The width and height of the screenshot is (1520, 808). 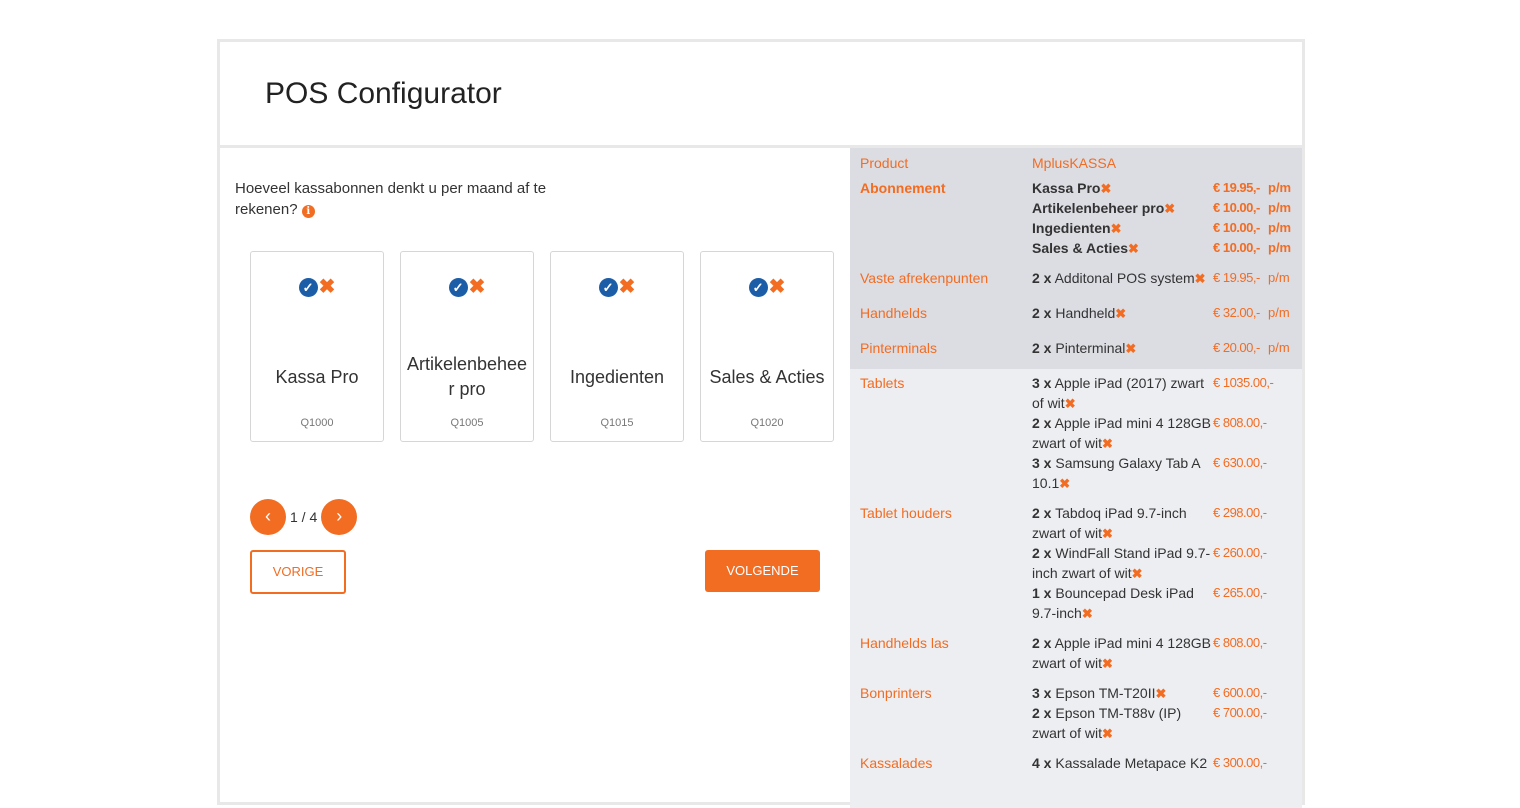 I want to click on next-button: VOLGENDE, so click(x=762, y=571).